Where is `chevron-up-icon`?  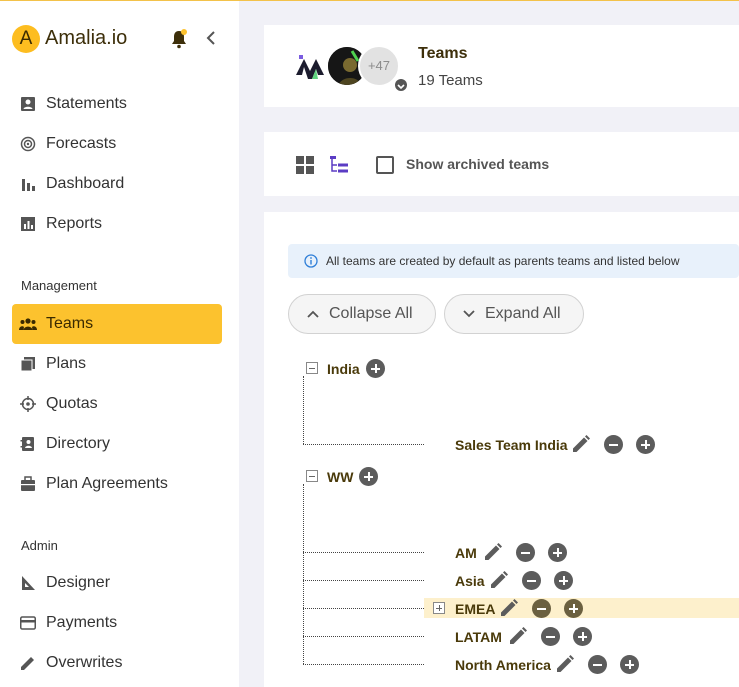 chevron-up-icon is located at coordinates (313, 314).